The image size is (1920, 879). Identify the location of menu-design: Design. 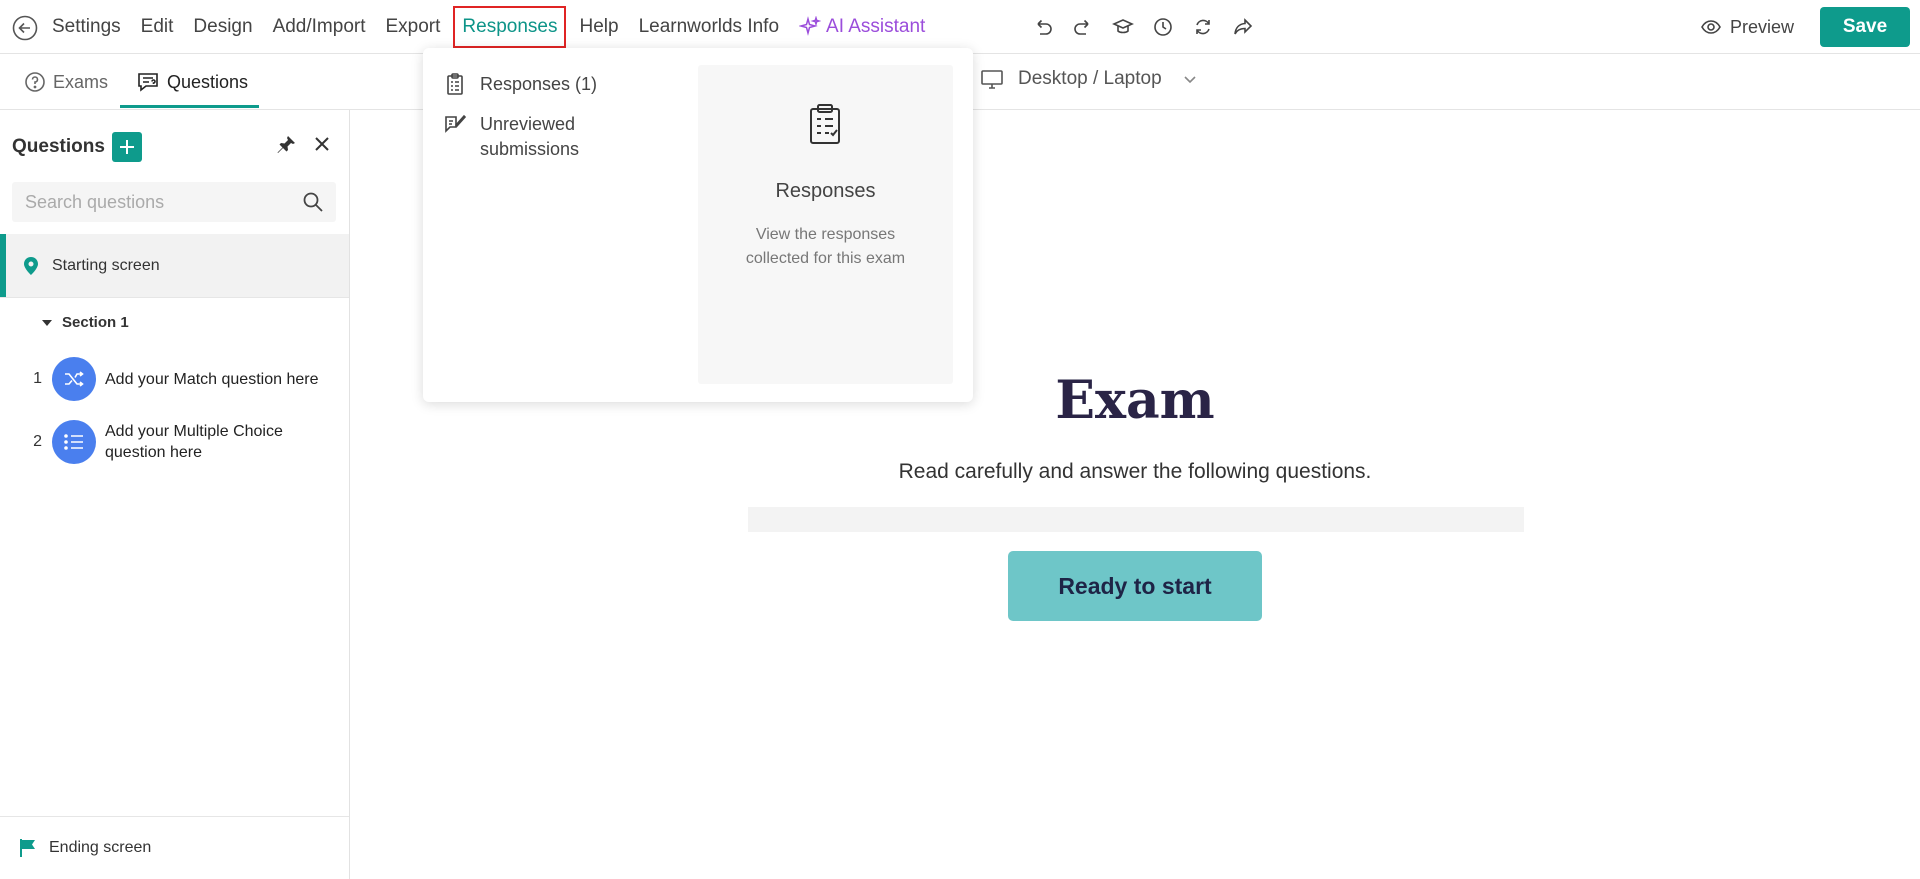
(222, 27).